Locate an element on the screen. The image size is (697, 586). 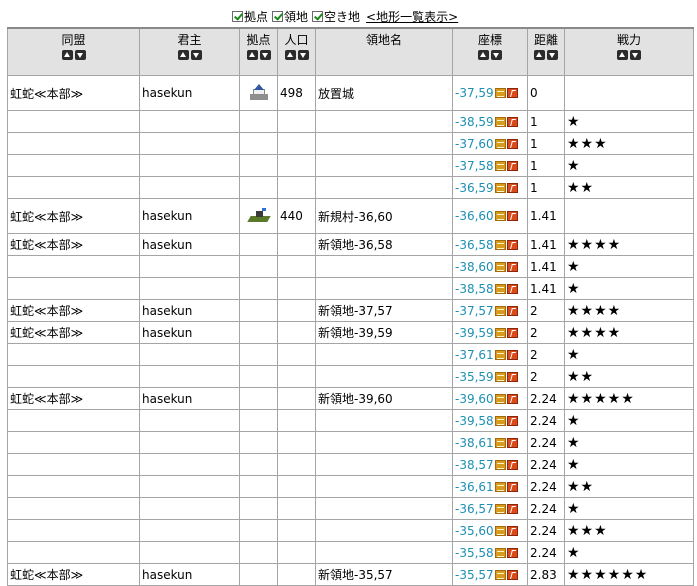
alliance-cell: 虹蛇≪本部≫ is located at coordinates (73, 398).